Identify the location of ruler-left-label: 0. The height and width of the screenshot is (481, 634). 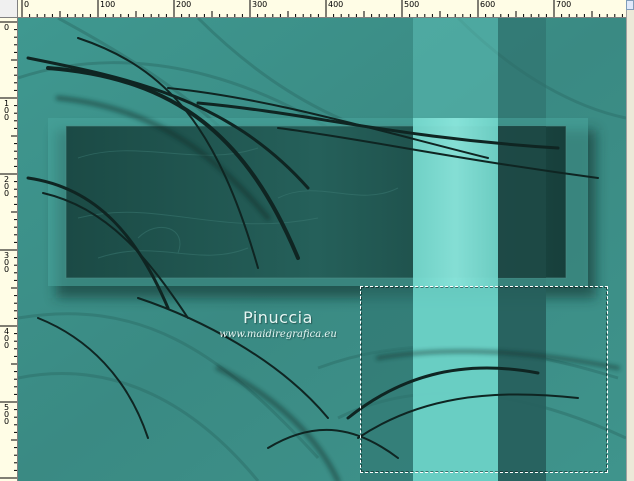
(7, 27).